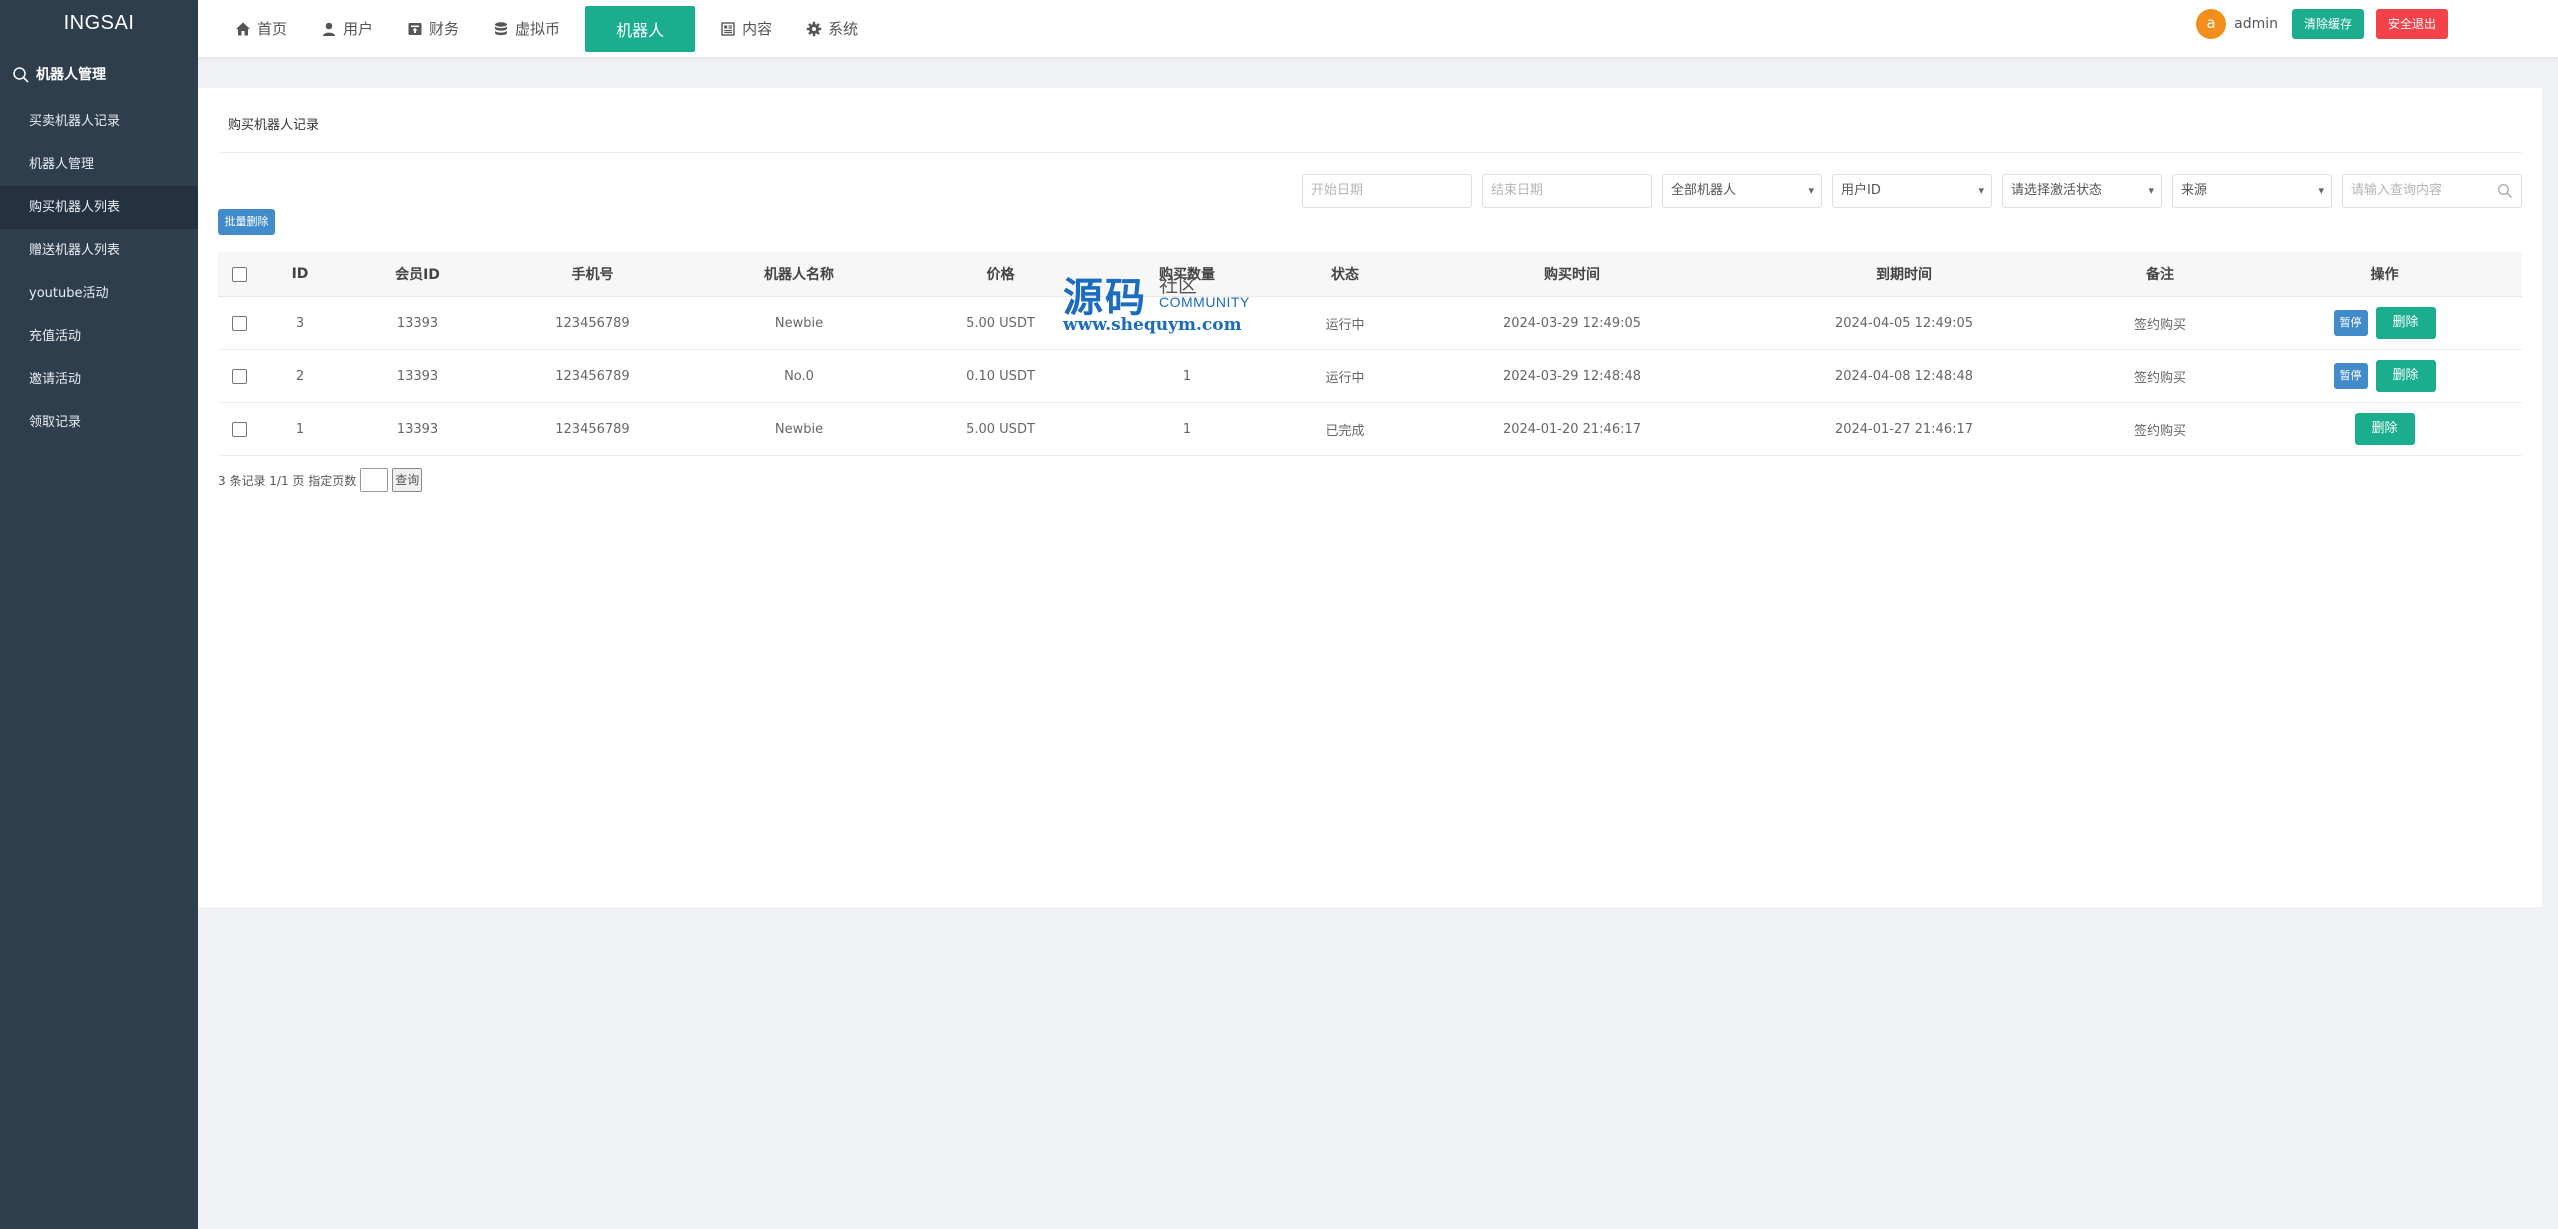 This screenshot has height=1229, width=2558. I want to click on cell-actions: 删除, so click(2384, 429).